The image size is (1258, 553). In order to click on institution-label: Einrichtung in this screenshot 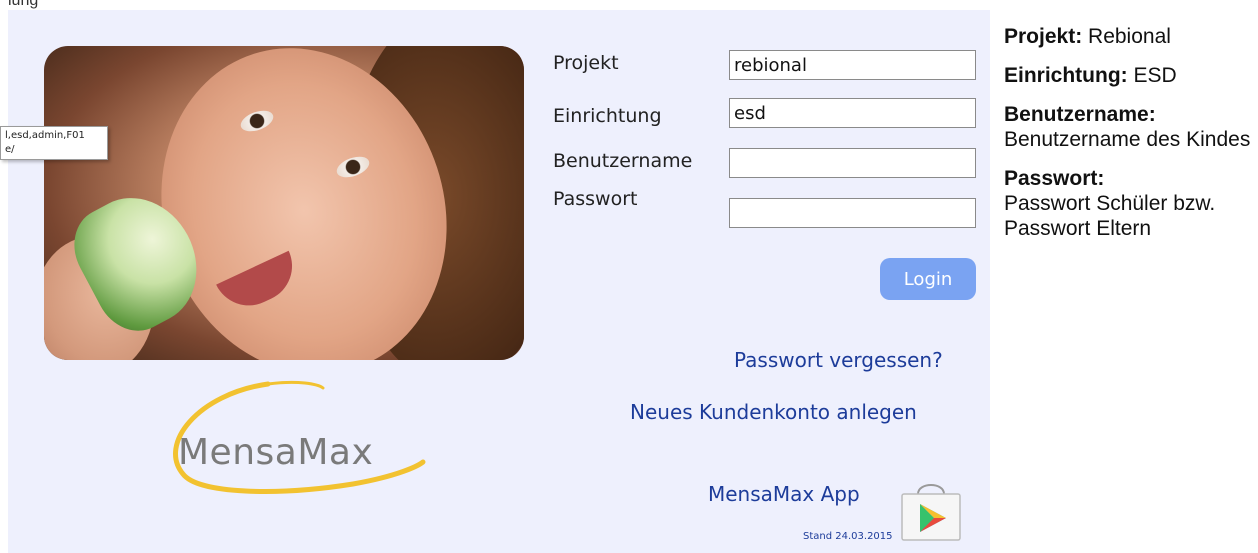, I will do `click(607, 116)`.